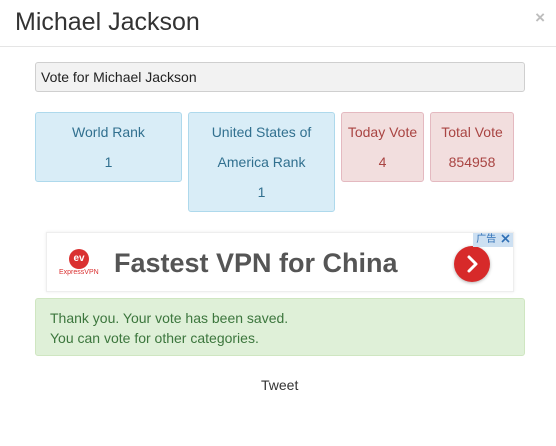 This screenshot has height=446, width=556. What do you see at coordinates (382, 132) in the screenshot?
I see `today-vote-label: Today Vote` at bounding box center [382, 132].